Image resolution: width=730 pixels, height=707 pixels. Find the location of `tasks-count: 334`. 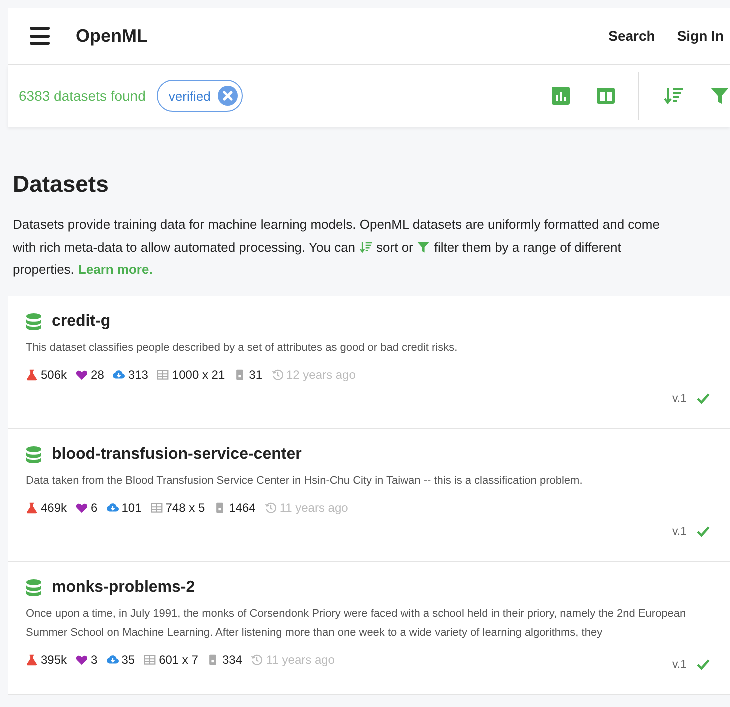

tasks-count: 334 is located at coordinates (232, 659).